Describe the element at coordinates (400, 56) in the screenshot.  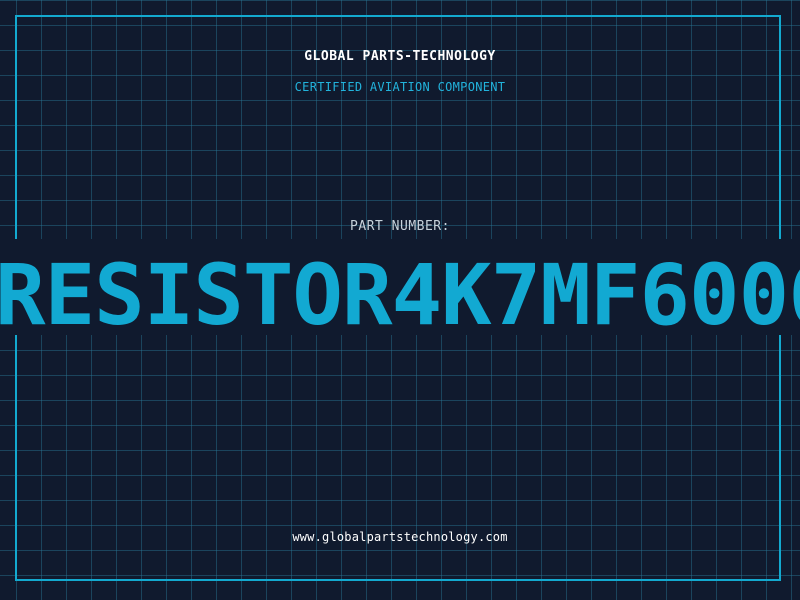
I see `company-name: GLOBAL PARTS-TECHNOLOGY` at that location.